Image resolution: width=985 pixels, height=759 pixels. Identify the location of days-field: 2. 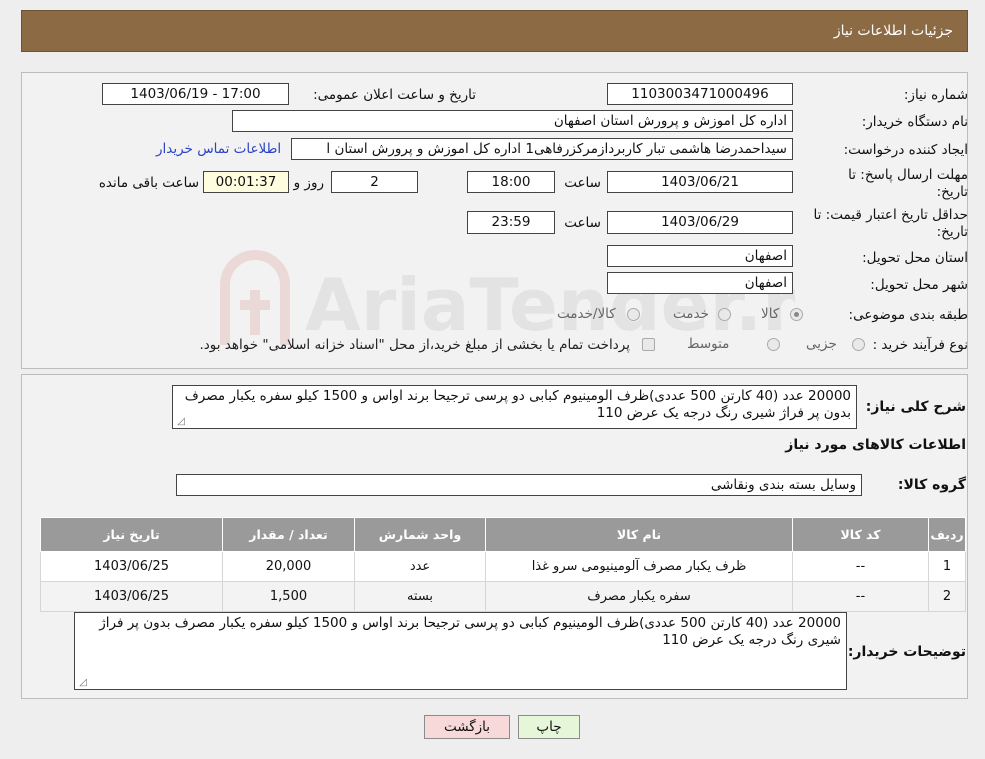
(374, 182).